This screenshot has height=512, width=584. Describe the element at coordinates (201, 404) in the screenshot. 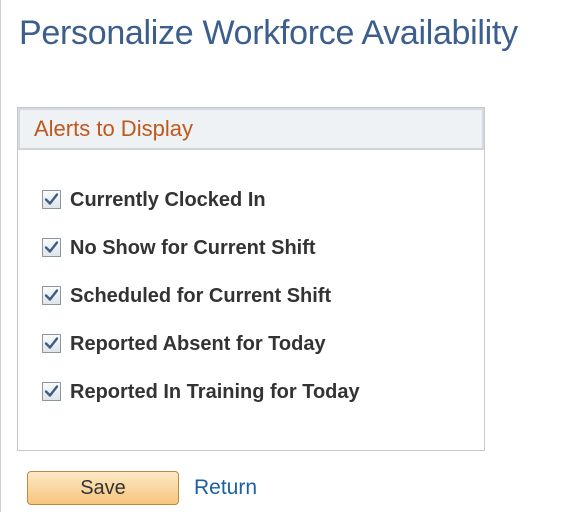

I see `alert-item-reported-in-training: Reported In Training for Today` at that location.